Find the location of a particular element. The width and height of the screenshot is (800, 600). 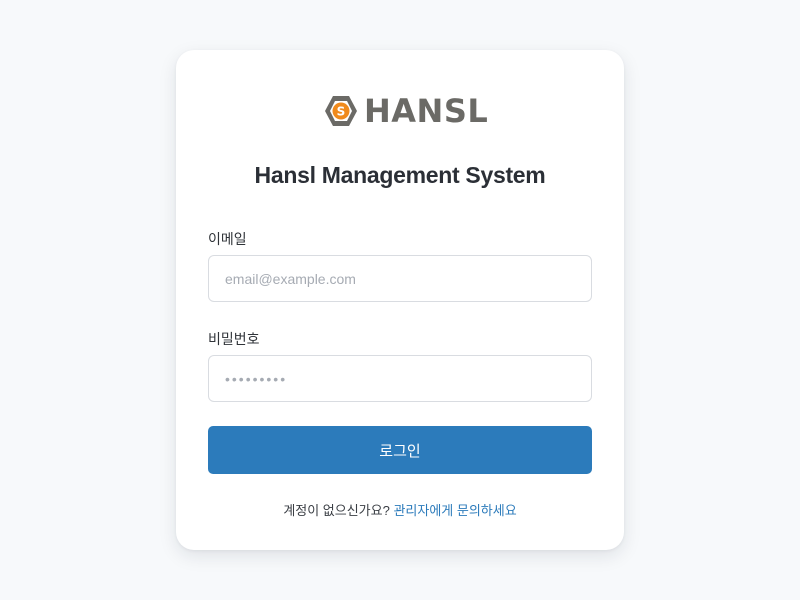

email-input is located at coordinates (400, 278).